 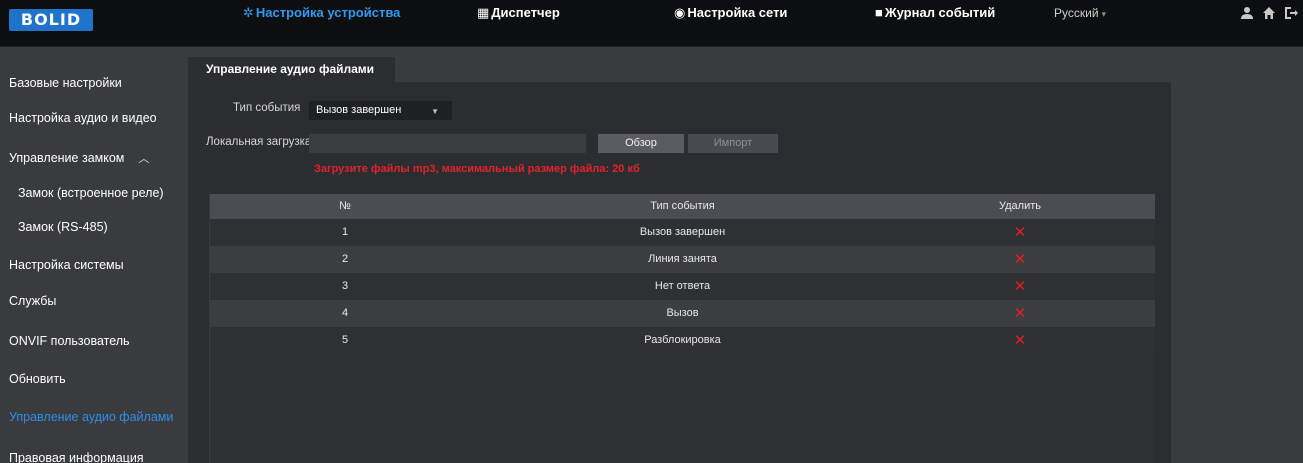 I want to click on logo: BOLID, so click(x=51, y=20).